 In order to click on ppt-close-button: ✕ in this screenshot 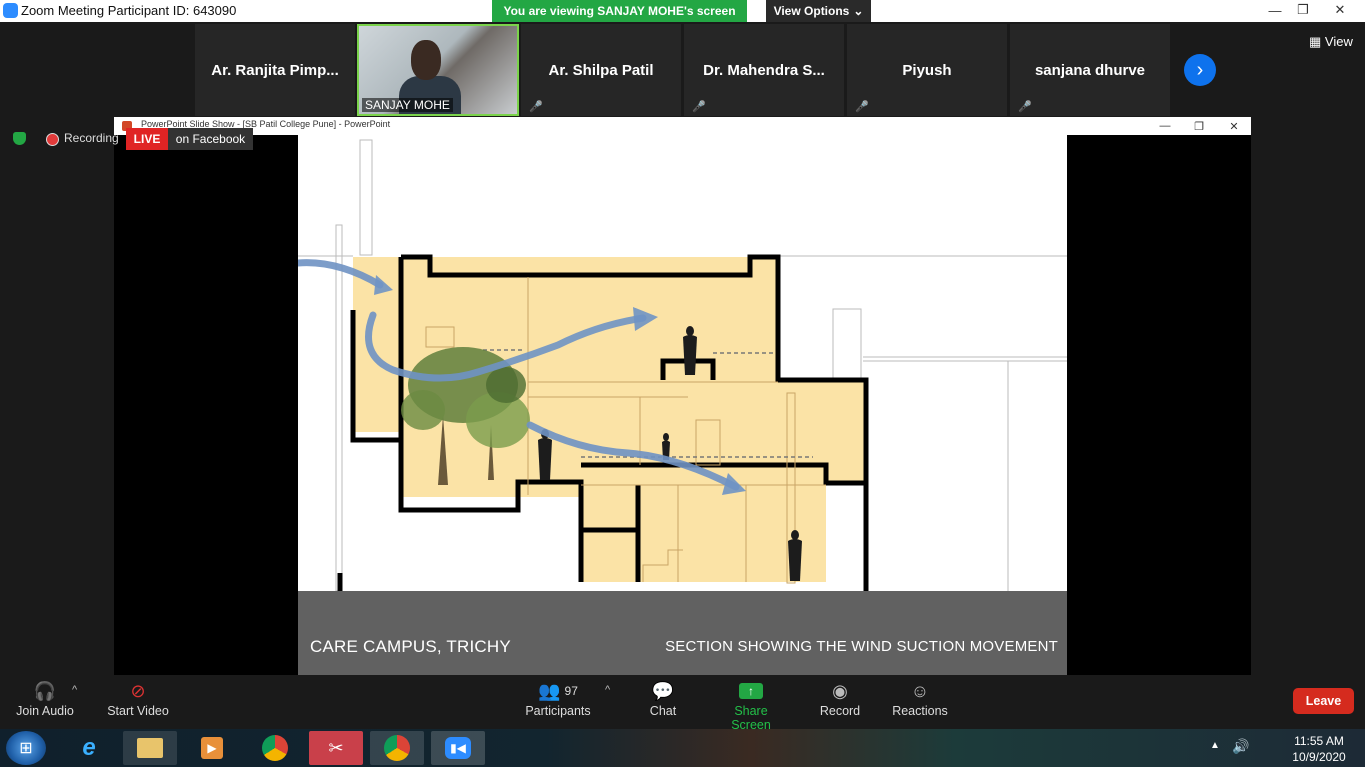, I will do `click(1234, 126)`.